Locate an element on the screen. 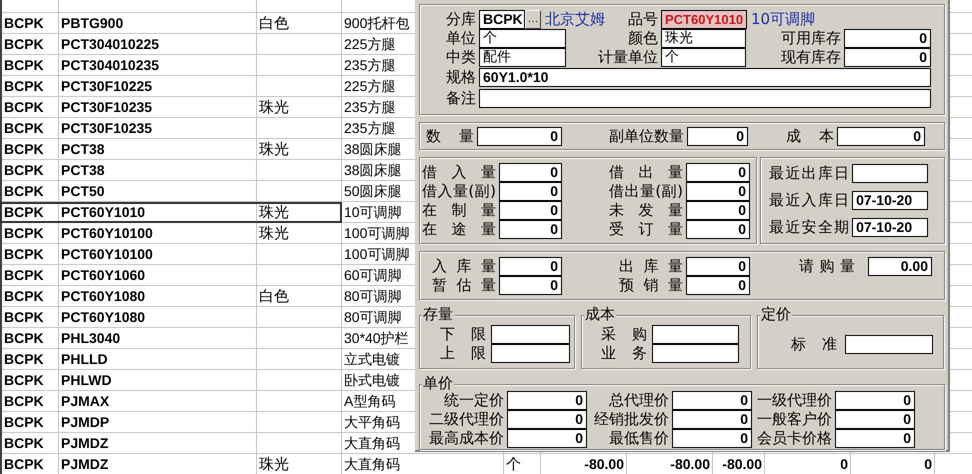  field-label: 副单位数量 is located at coordinates (646, 136).